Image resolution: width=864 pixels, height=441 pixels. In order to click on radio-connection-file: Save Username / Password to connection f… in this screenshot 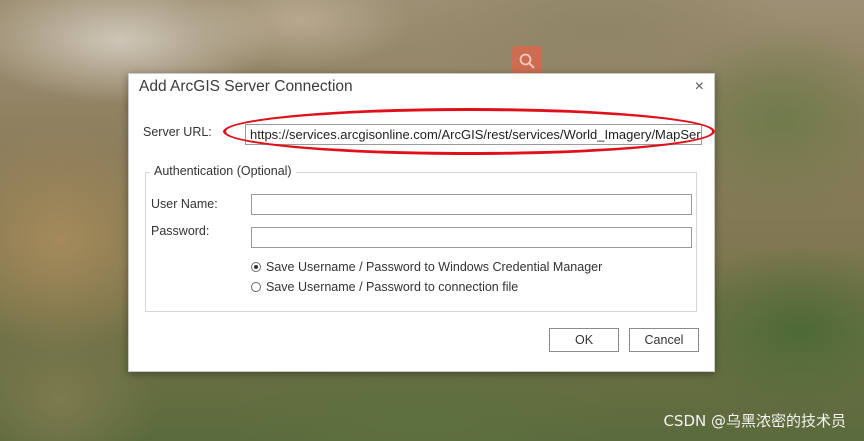, I will do `click(384, 287)`.